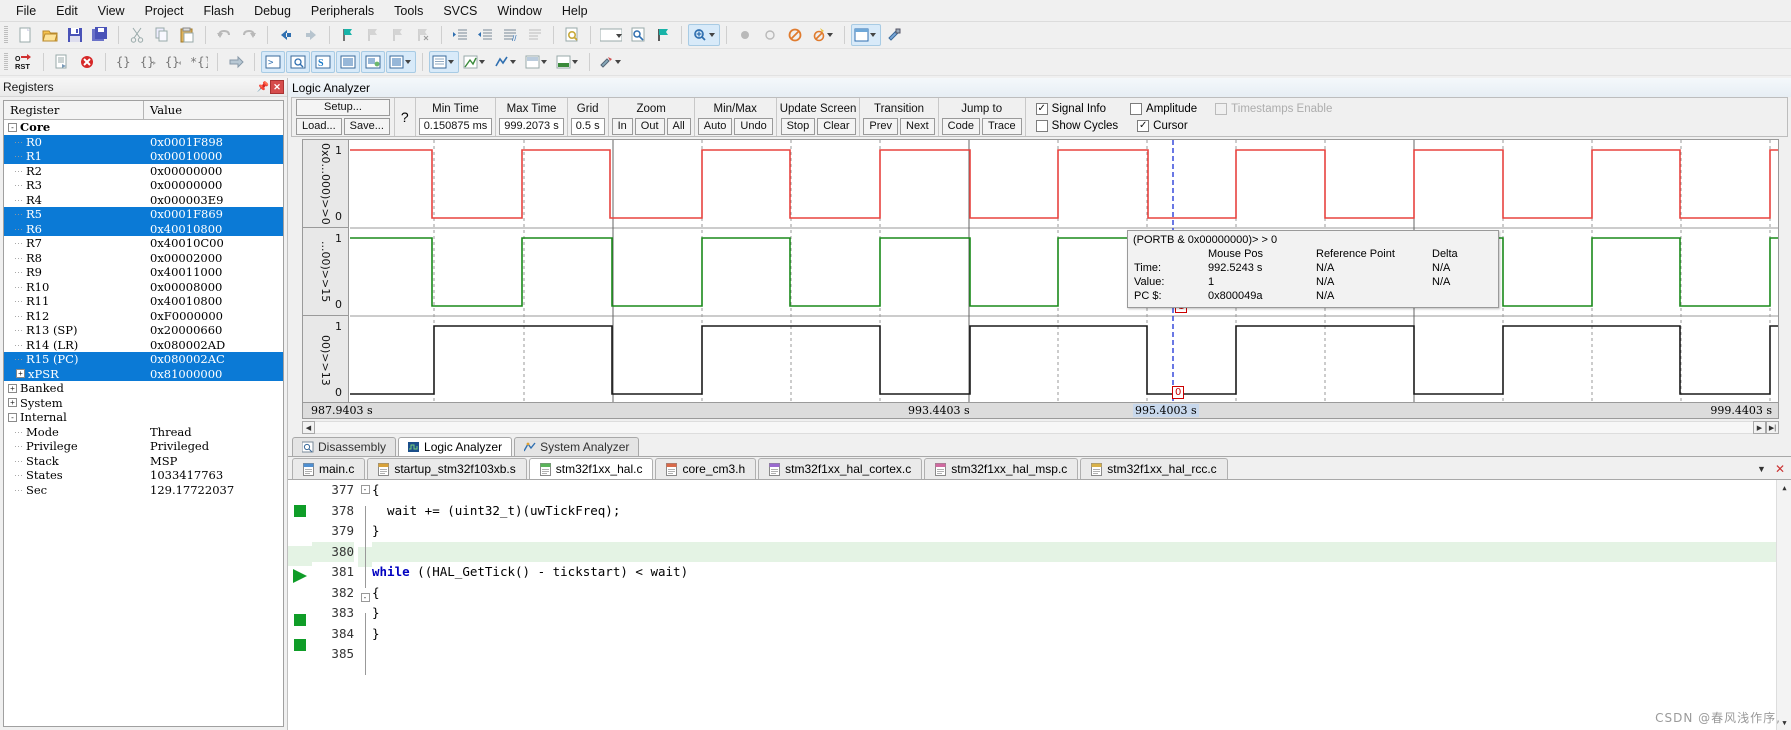  Describe the element at coordinates (308, 427) in the screenshot. I see `scroll-left-button: ◀` at that location.